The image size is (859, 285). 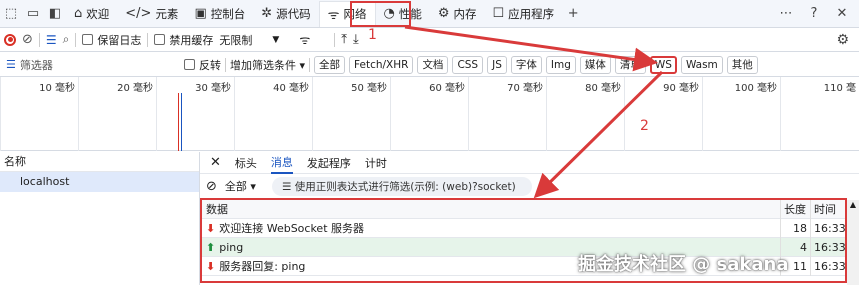 What do you see at coordinates (195, 114) in the screenshot?
I see `timeline-tick: 30 毫秒` at bounding box center [195, 114].